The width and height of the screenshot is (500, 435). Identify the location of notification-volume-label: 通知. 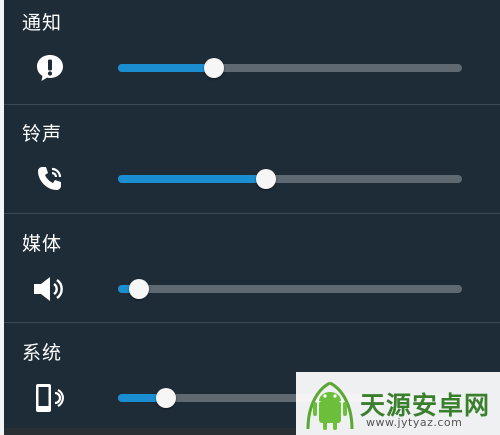
(42, 23).